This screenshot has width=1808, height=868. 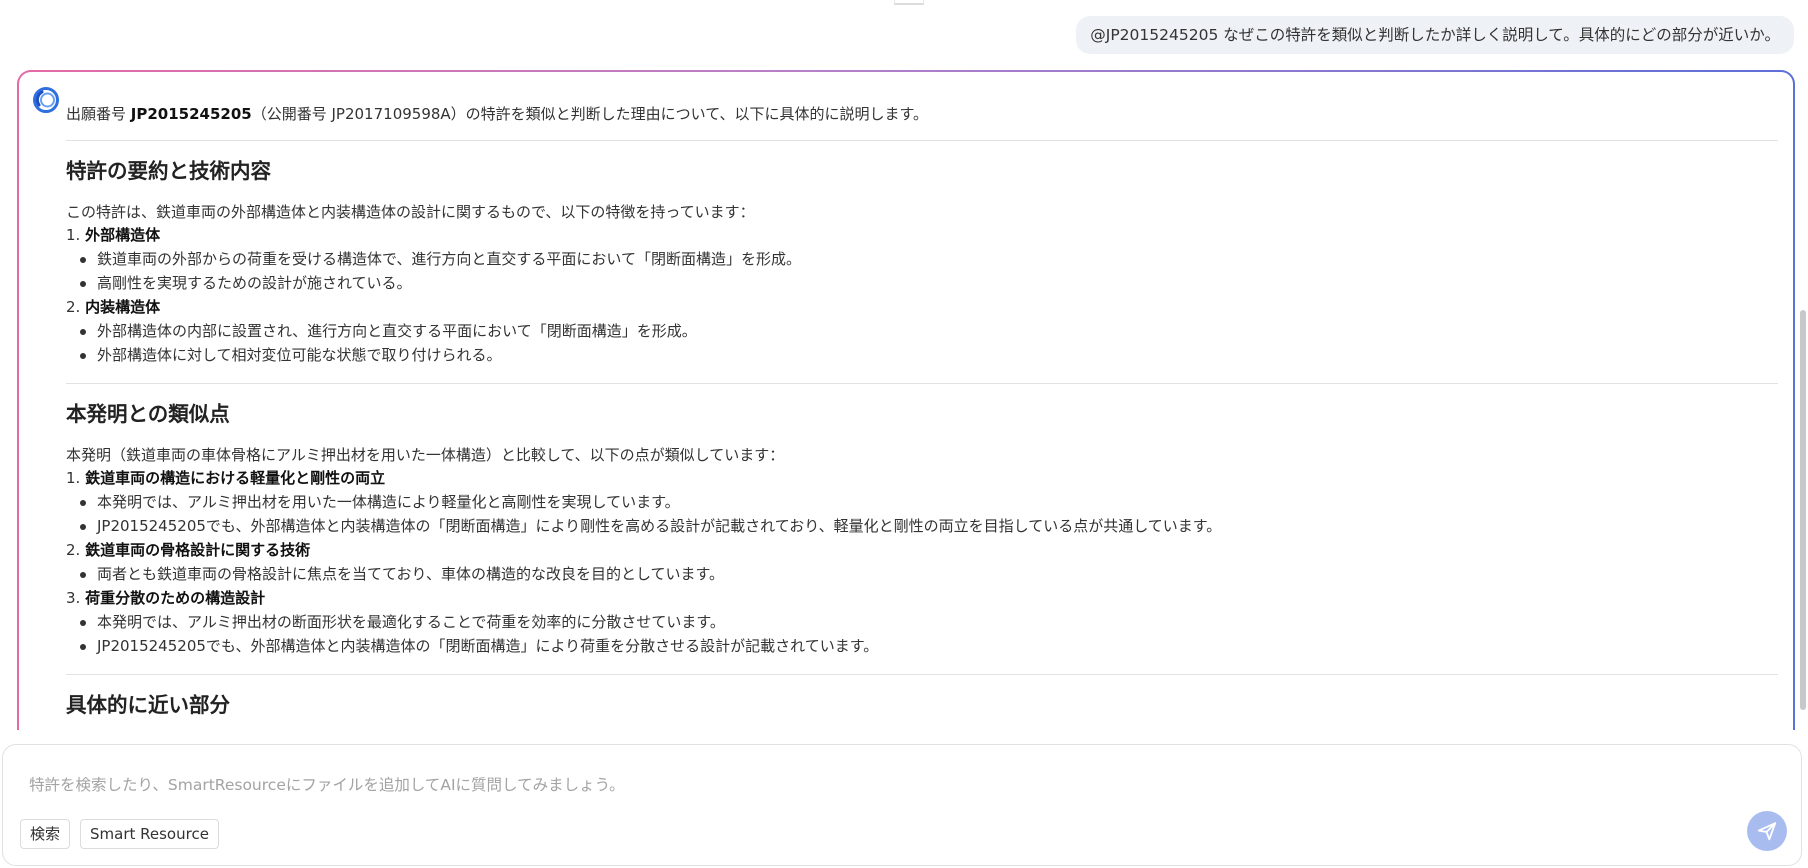 What do you see at coordinates (922, 502) in the screenshot?
I see `bullet-item: 本発明では、アルミ押出材を用いた一体構造により軽量化と高剛性を実現しています。` at bounding box center [922, 502].